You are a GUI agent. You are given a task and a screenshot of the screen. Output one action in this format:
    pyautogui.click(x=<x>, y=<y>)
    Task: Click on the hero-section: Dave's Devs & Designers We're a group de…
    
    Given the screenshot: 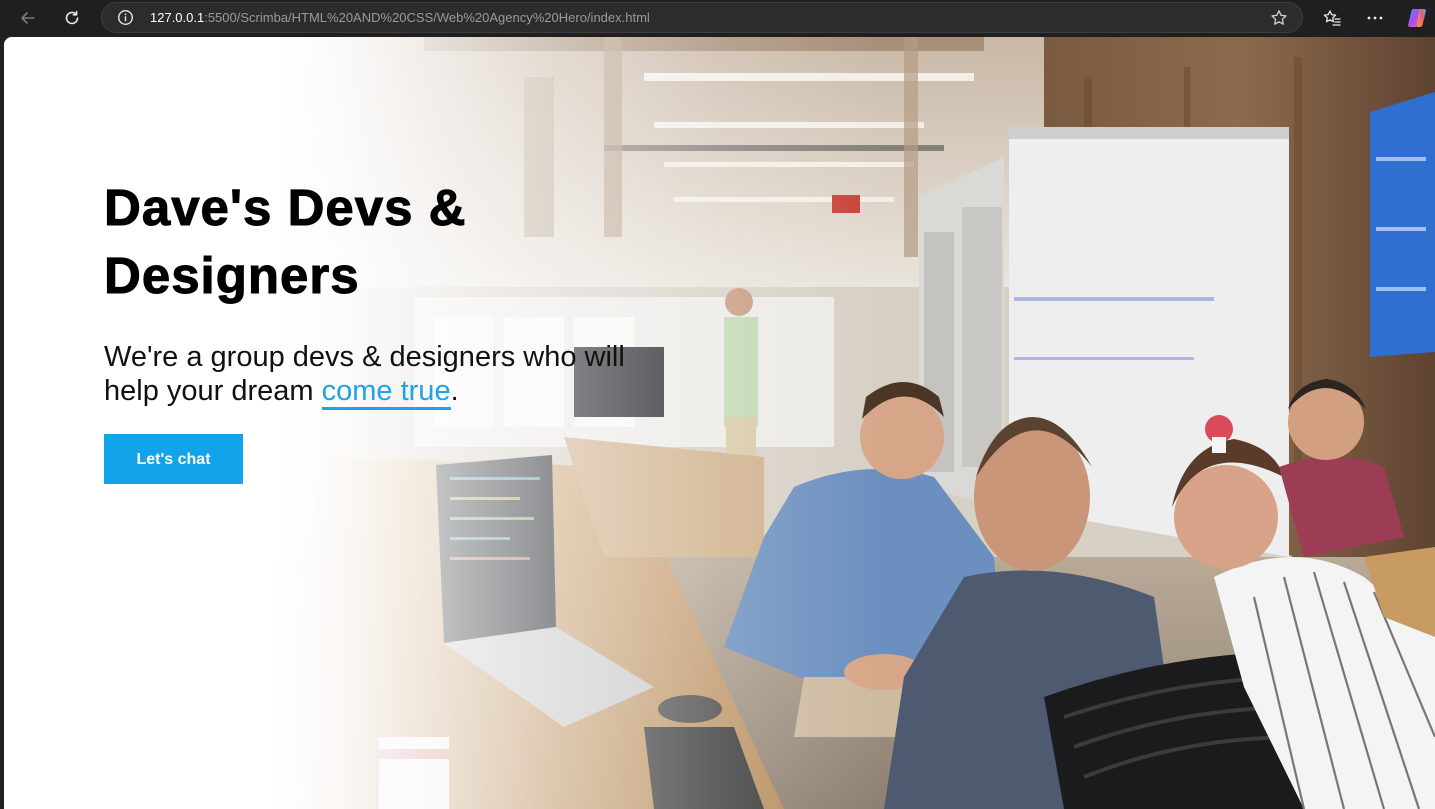 What is the action you would take?
    pyautogui.click(x=384, y=329)
    